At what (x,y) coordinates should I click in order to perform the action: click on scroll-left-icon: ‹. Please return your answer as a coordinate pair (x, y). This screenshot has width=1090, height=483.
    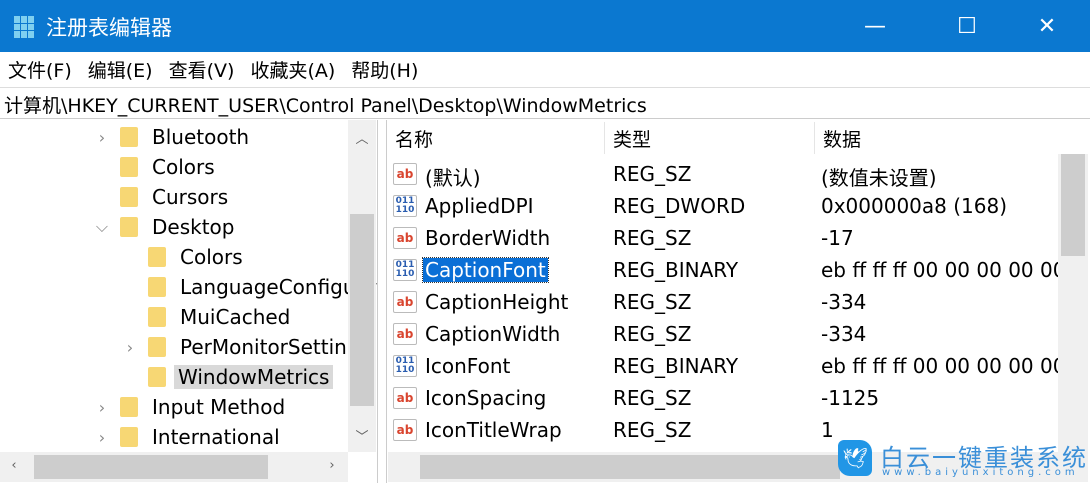
    Looking at the image, I should click on (14, 465).